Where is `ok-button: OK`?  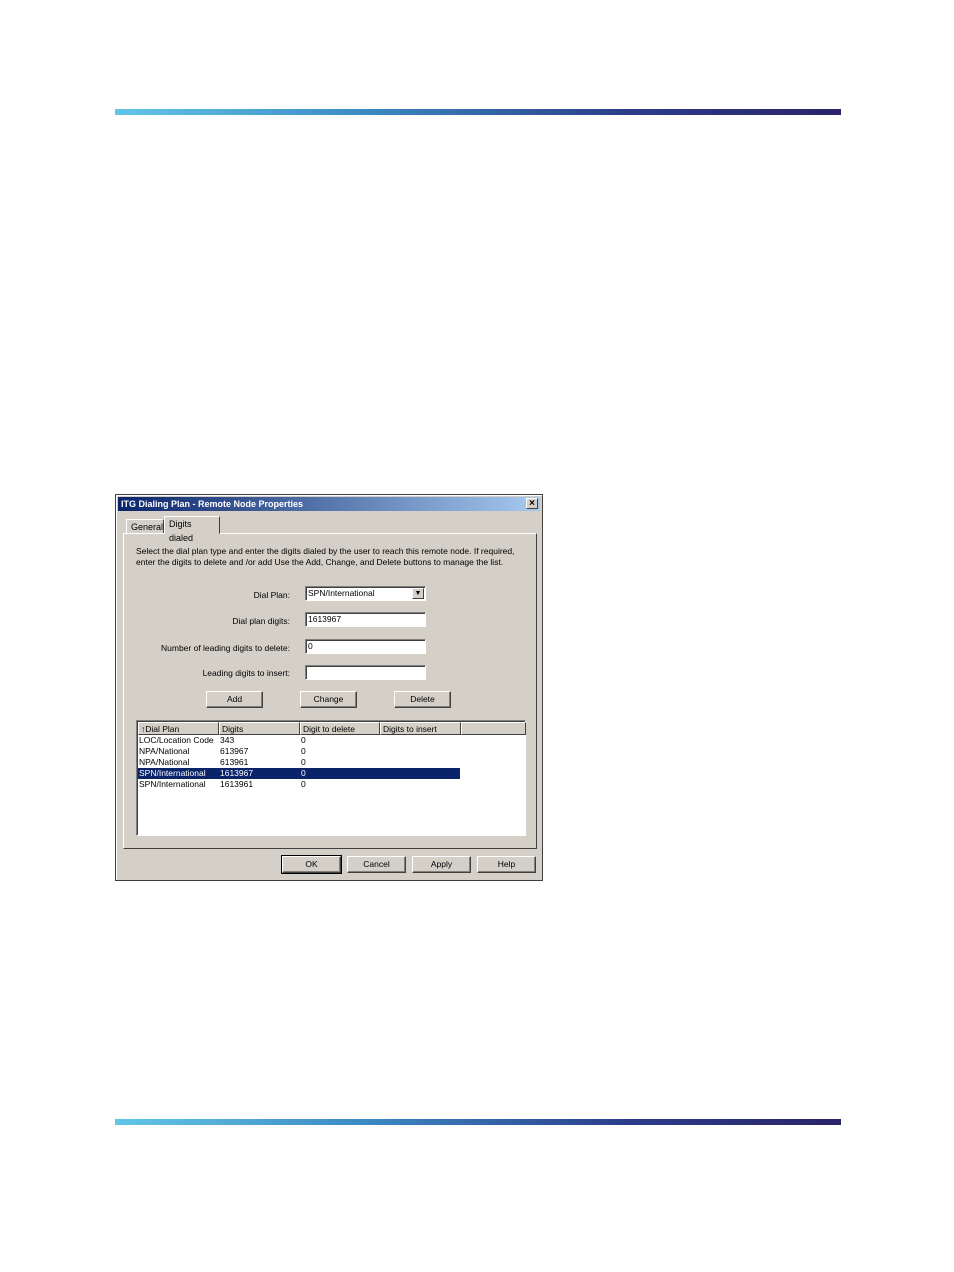
ok-button: OK is located at coordinates (311, 864).